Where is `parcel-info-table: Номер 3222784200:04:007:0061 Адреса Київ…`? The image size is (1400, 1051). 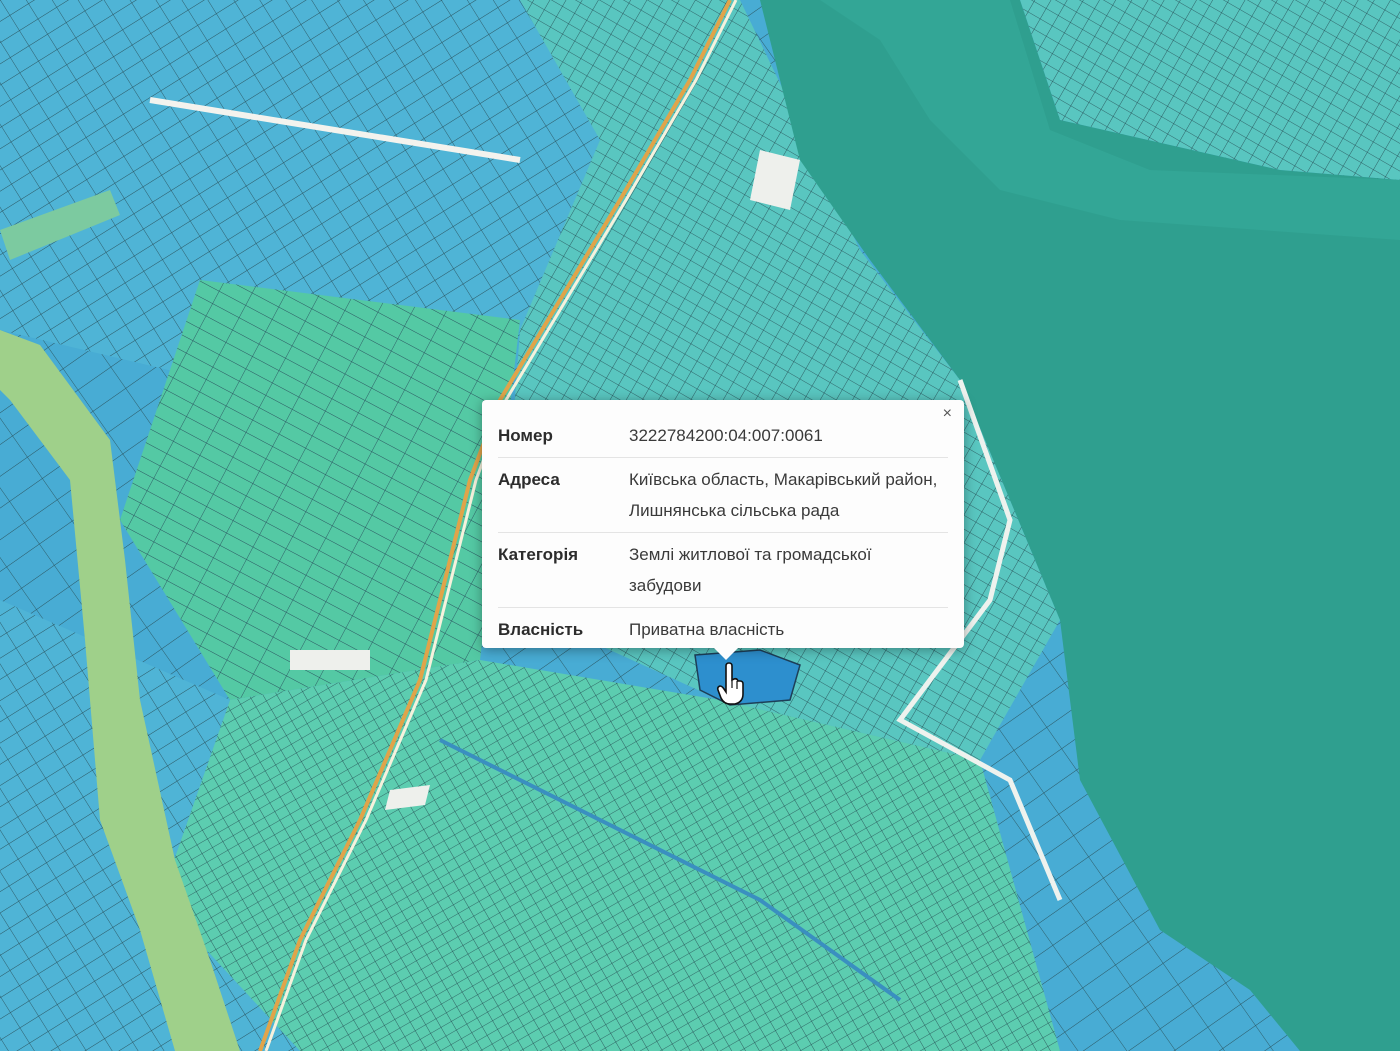
parcel-info-table: Номер 3222784200:04:007:0061 Адреса Київ… is located at coordinates (723, 532).